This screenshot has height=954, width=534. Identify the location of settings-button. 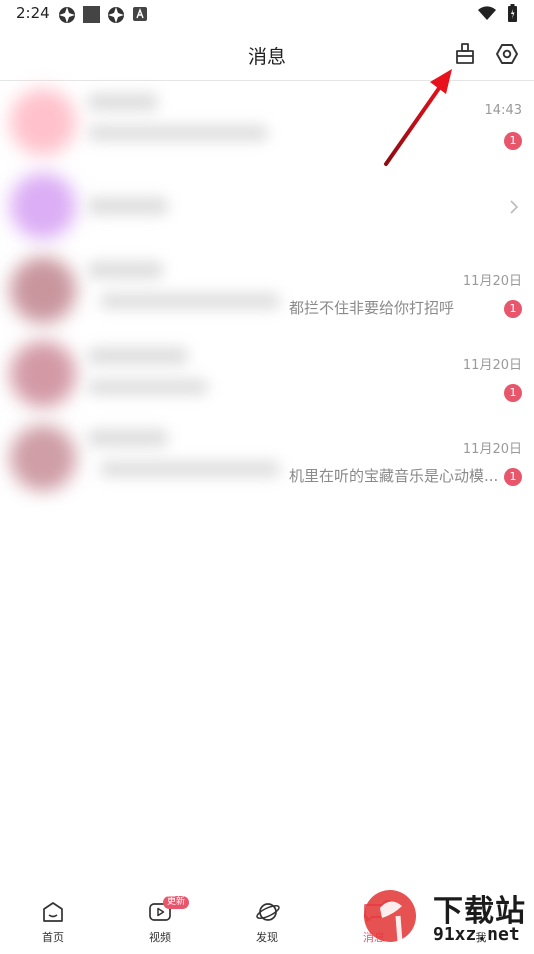
(508, 55).